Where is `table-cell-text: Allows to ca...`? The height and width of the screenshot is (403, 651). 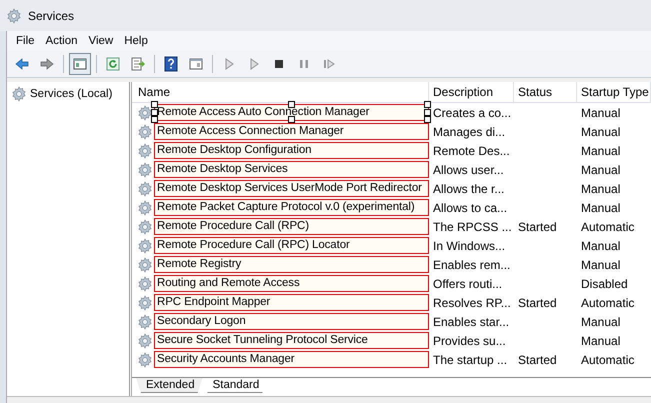 table-cell-text: Allows to ca... is located at coordinates (470, 208).